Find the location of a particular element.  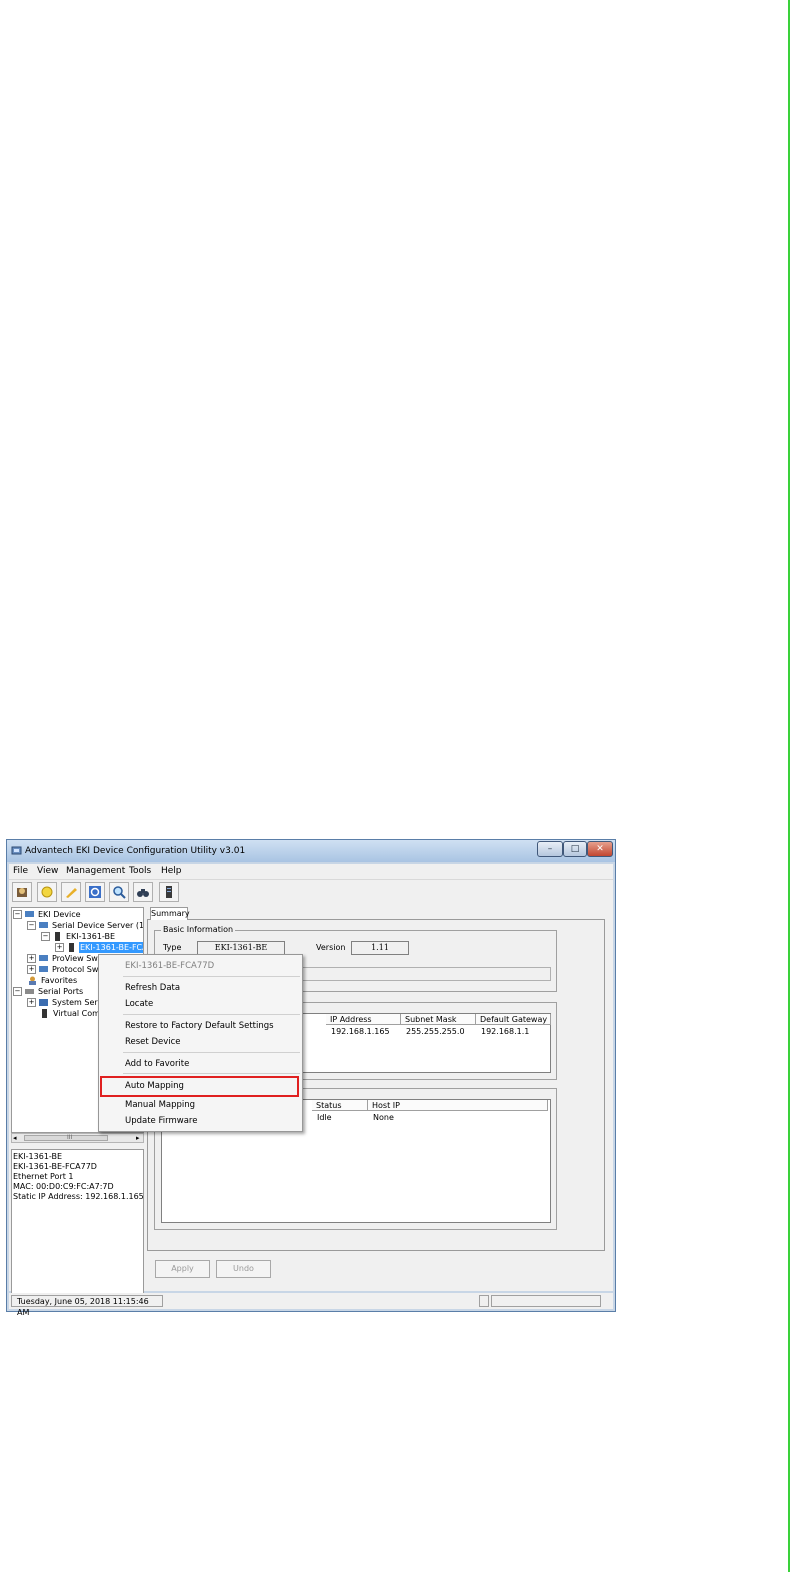

status-indicator is located at coordinates (484, 1301).